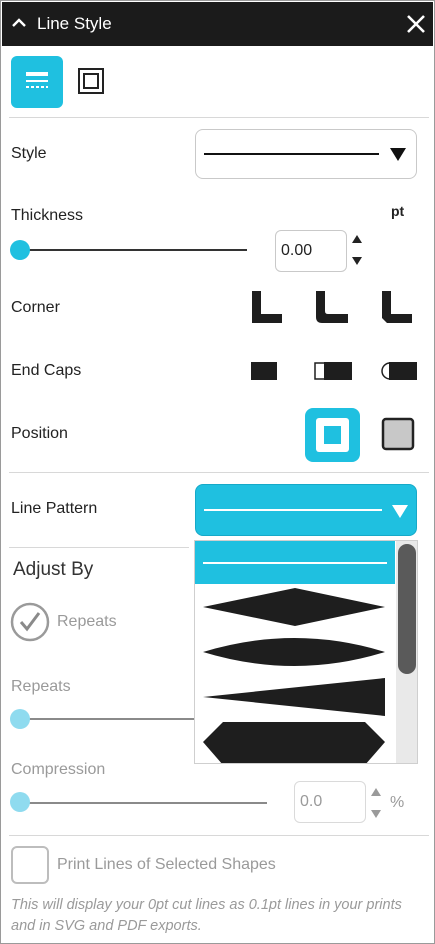  Describe the element at coordinates (407, 609) in the screenshot. I see `dropdown-scrollbar-thumb` at that location.